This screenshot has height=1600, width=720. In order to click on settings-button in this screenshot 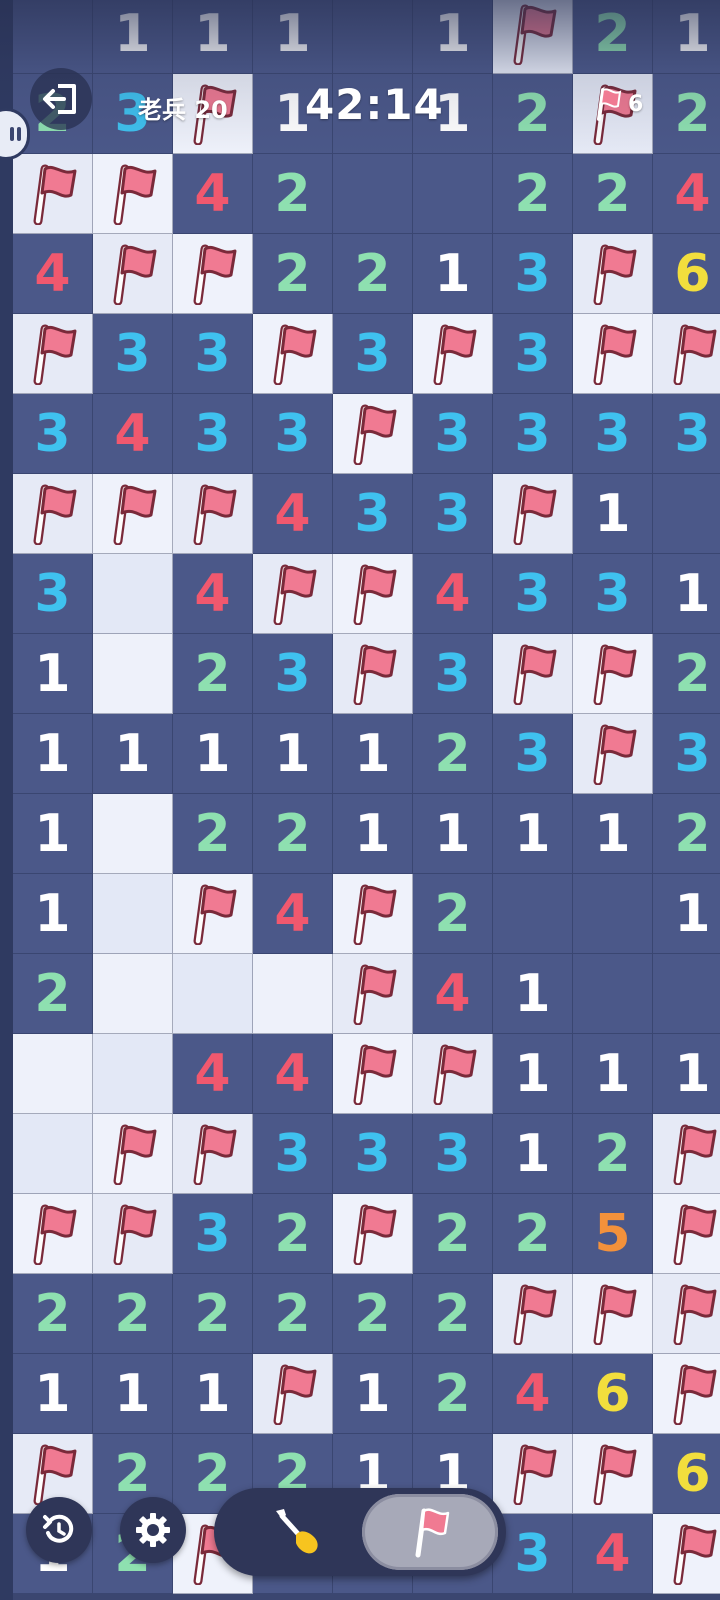, I will do `click(153, 1530)`.